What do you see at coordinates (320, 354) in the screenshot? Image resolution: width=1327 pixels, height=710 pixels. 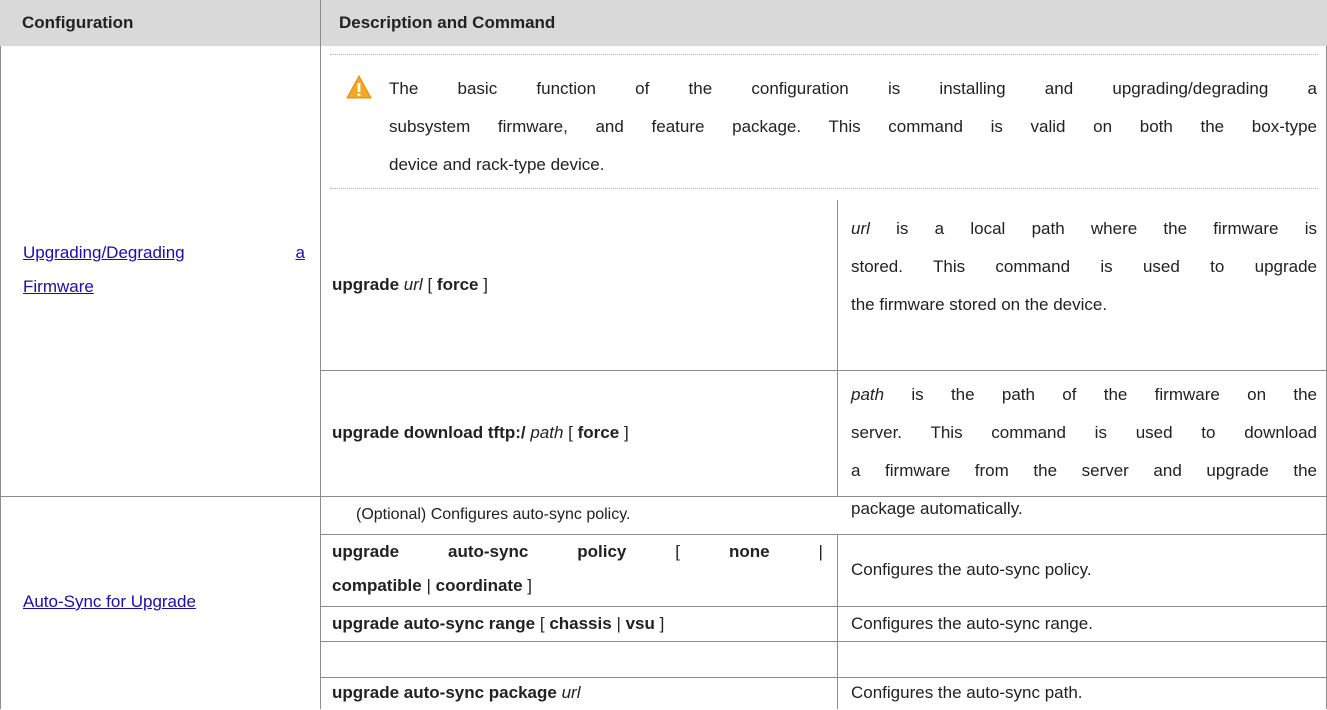 I see `column-divider` at bounding box center [320, 354].